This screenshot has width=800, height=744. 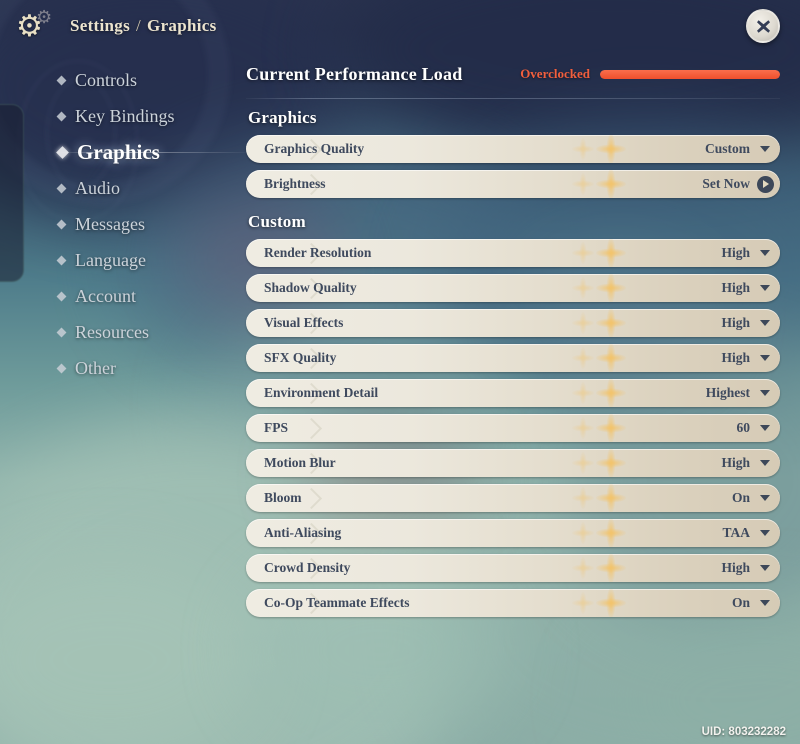 I want to click on setting-label: Brightness, so click(x=295, y=183).